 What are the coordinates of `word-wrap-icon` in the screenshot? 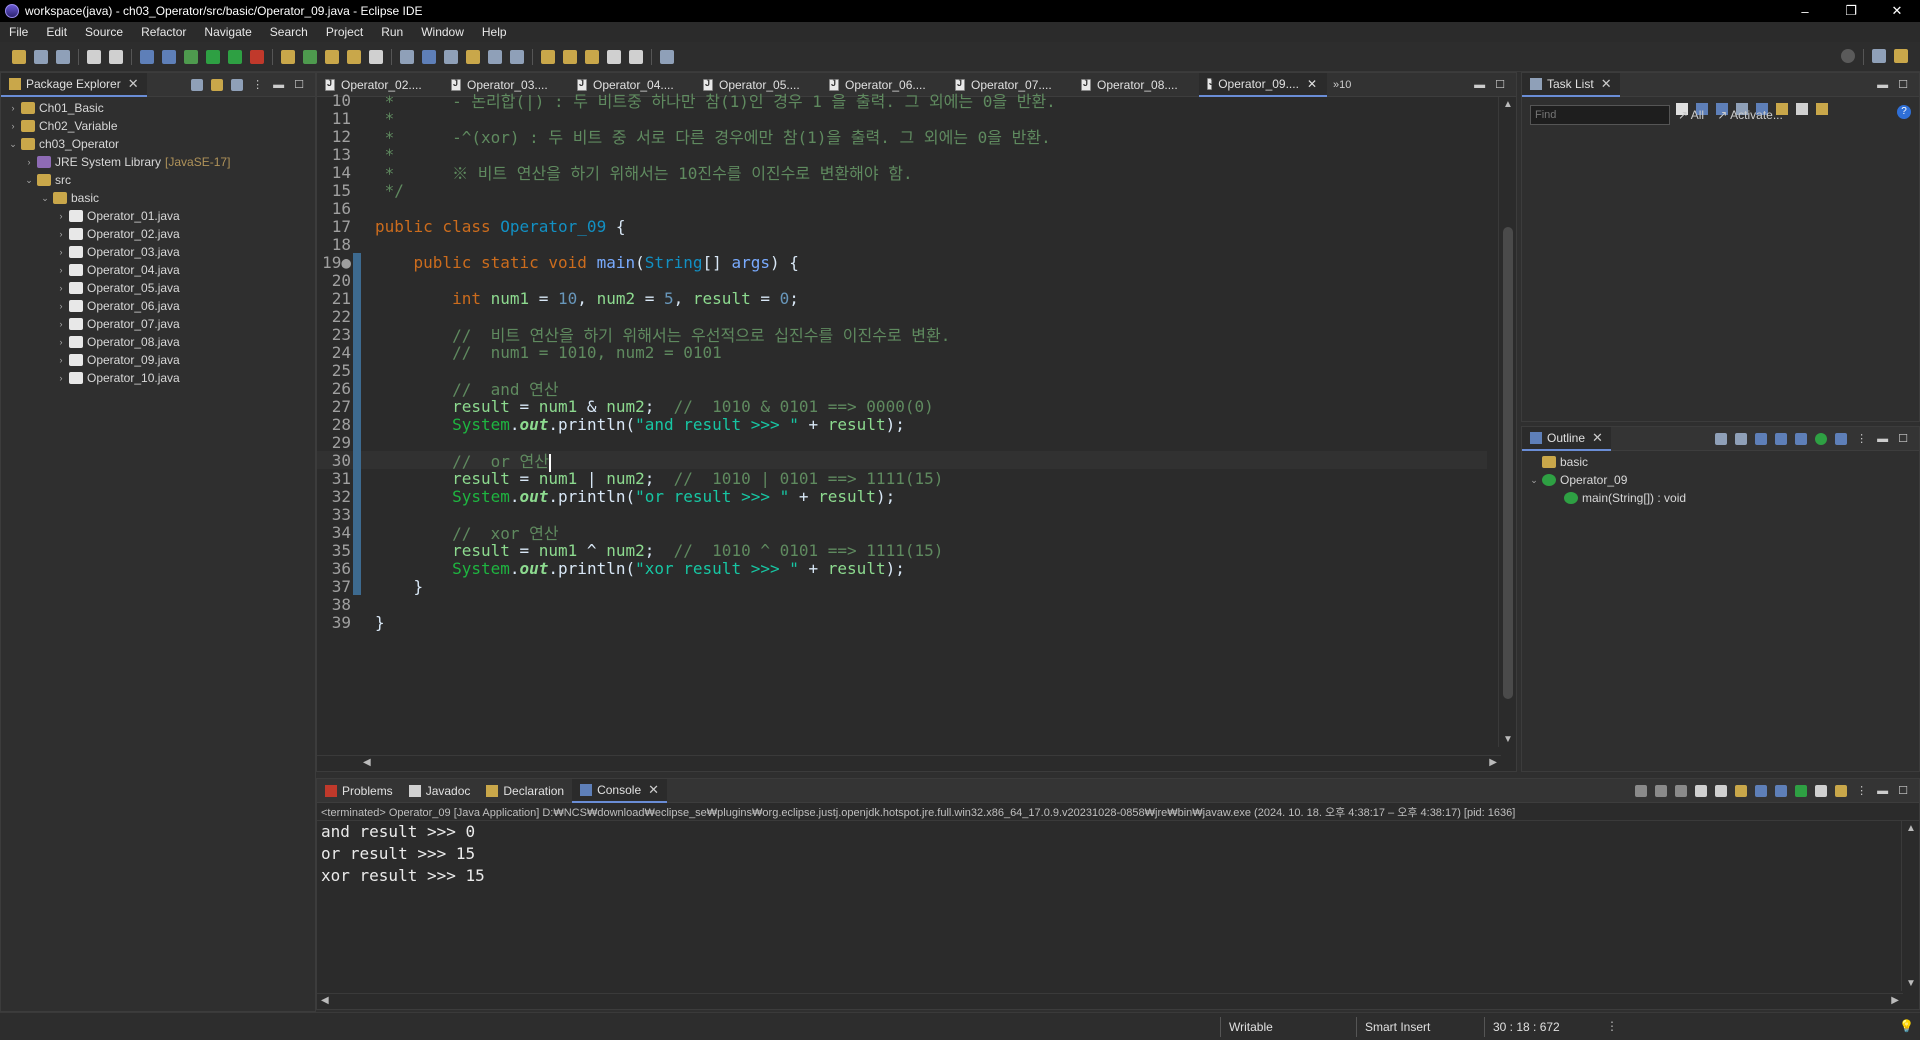 It's located at (1741, 790).